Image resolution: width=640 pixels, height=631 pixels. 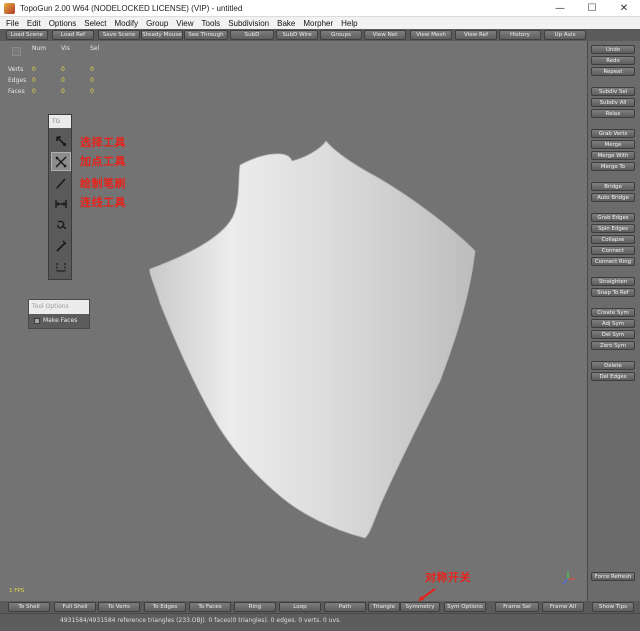 I want to click on to-edges-button: To Edges, so click(x=165, y=607).